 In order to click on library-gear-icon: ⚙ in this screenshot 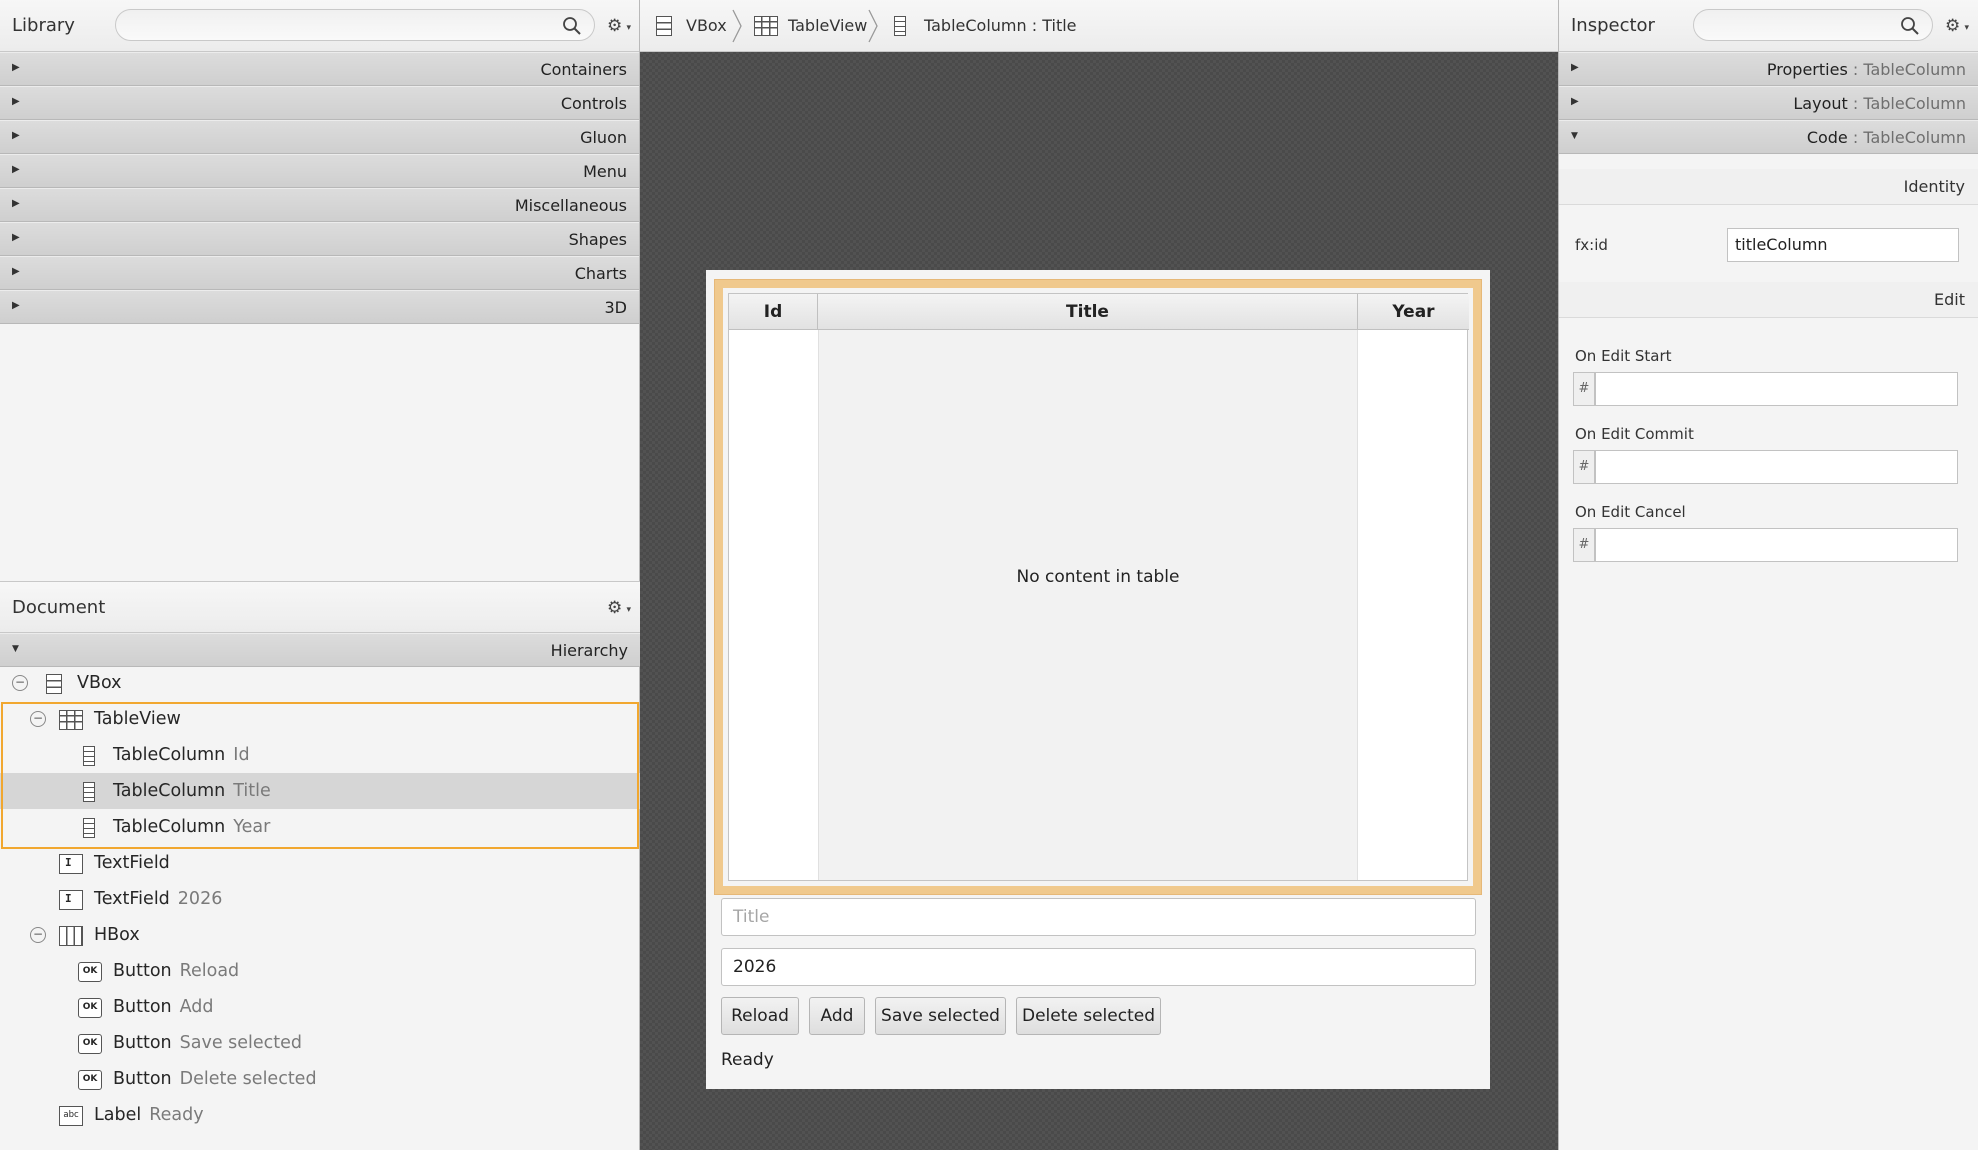, I will do `click(619, 27)`.